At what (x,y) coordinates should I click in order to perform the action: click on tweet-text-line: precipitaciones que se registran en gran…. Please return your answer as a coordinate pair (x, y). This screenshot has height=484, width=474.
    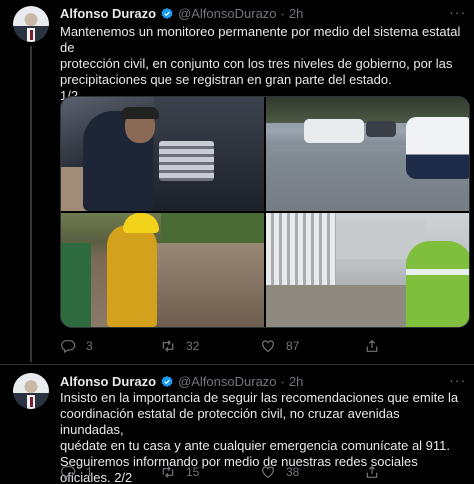
    Looking at the image, I should click on (226, 79).